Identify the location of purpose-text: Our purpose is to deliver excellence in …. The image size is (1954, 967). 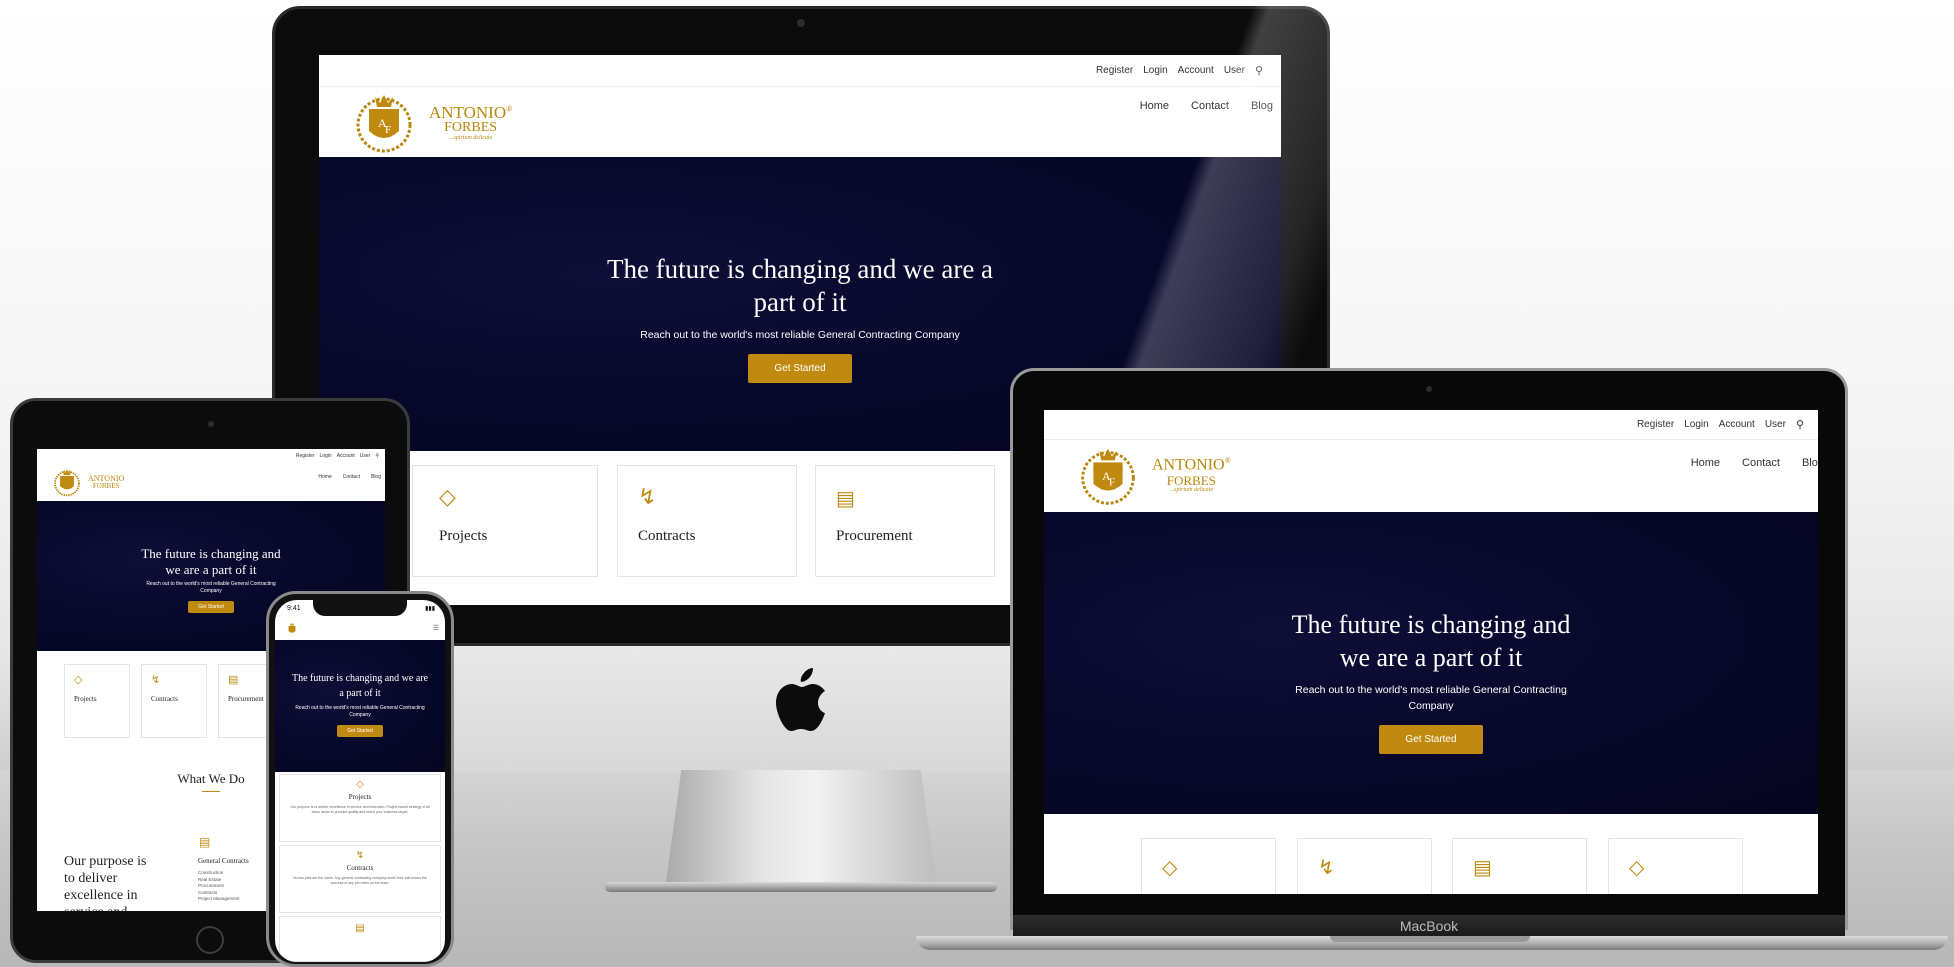
(105, 882).